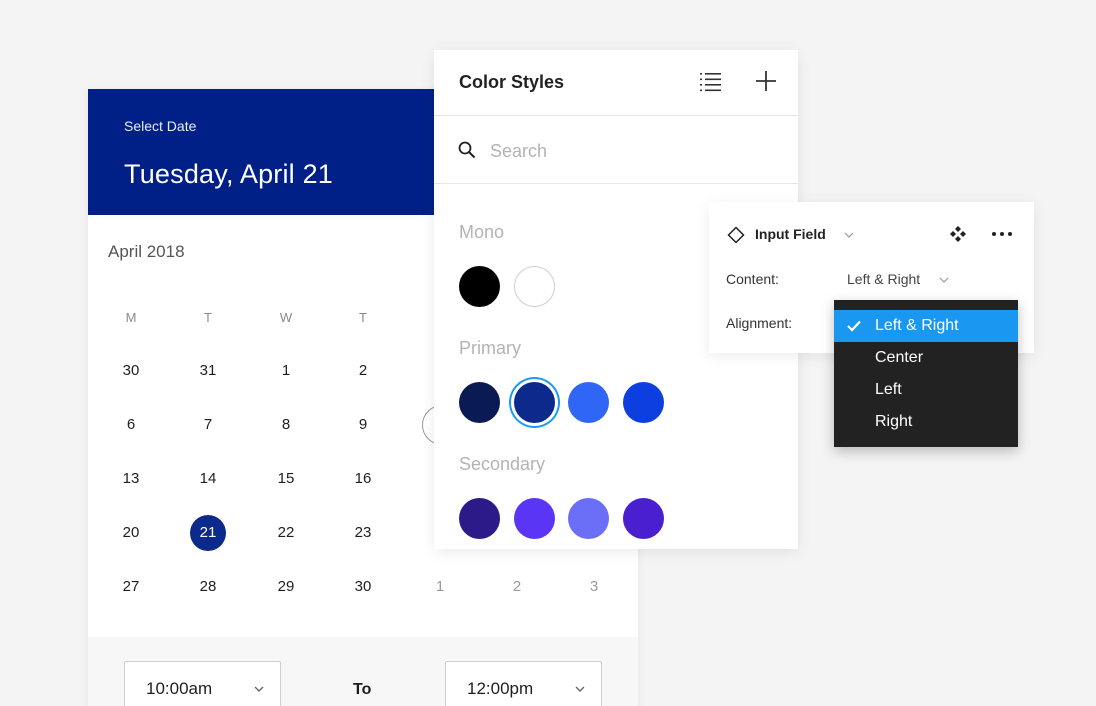  What do you see at coordinates (131, 425) in the screenshot?
I see `calendar-day: 6` at bounding box center [131, 425].